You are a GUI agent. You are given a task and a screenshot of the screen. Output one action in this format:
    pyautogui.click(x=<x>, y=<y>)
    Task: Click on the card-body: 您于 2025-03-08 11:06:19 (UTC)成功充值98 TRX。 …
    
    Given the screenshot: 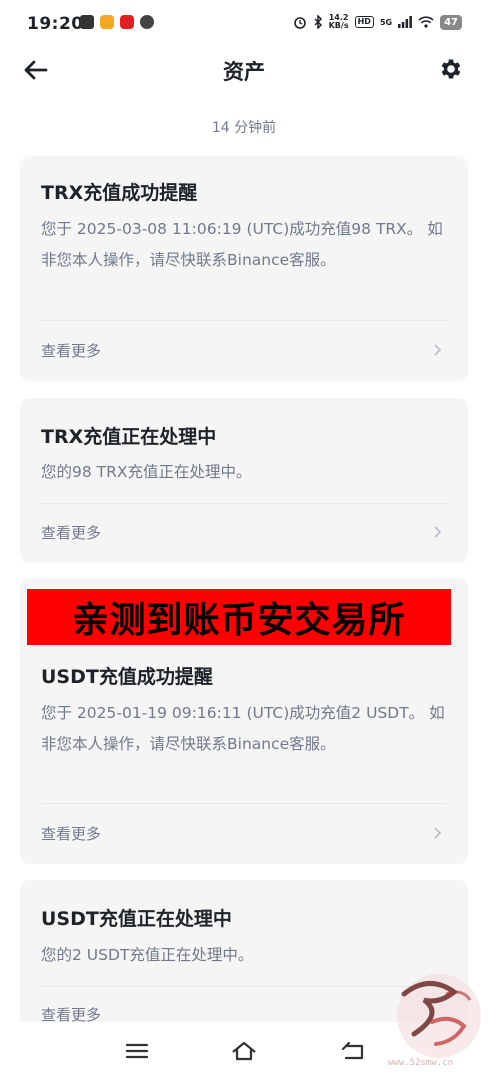 What is the action you would take?
    pyautogui.click(x=242, y=244)
    